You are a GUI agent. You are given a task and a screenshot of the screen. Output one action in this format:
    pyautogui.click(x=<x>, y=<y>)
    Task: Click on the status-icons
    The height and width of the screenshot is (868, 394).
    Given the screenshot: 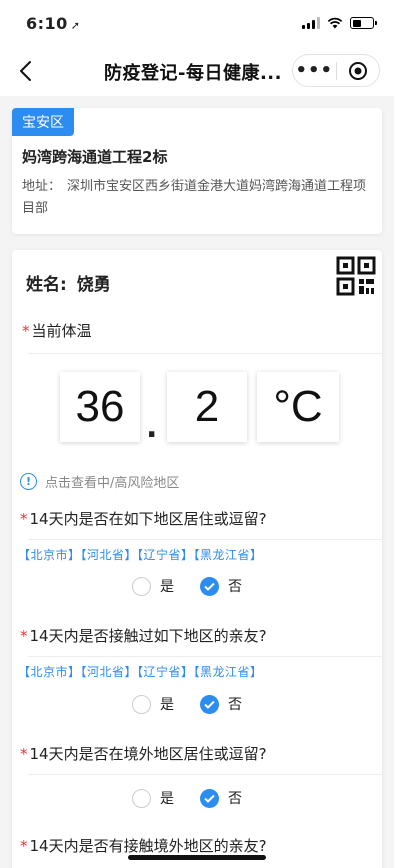 What is the action you would take?
    pyautogui.click(x=339, y=23)
    